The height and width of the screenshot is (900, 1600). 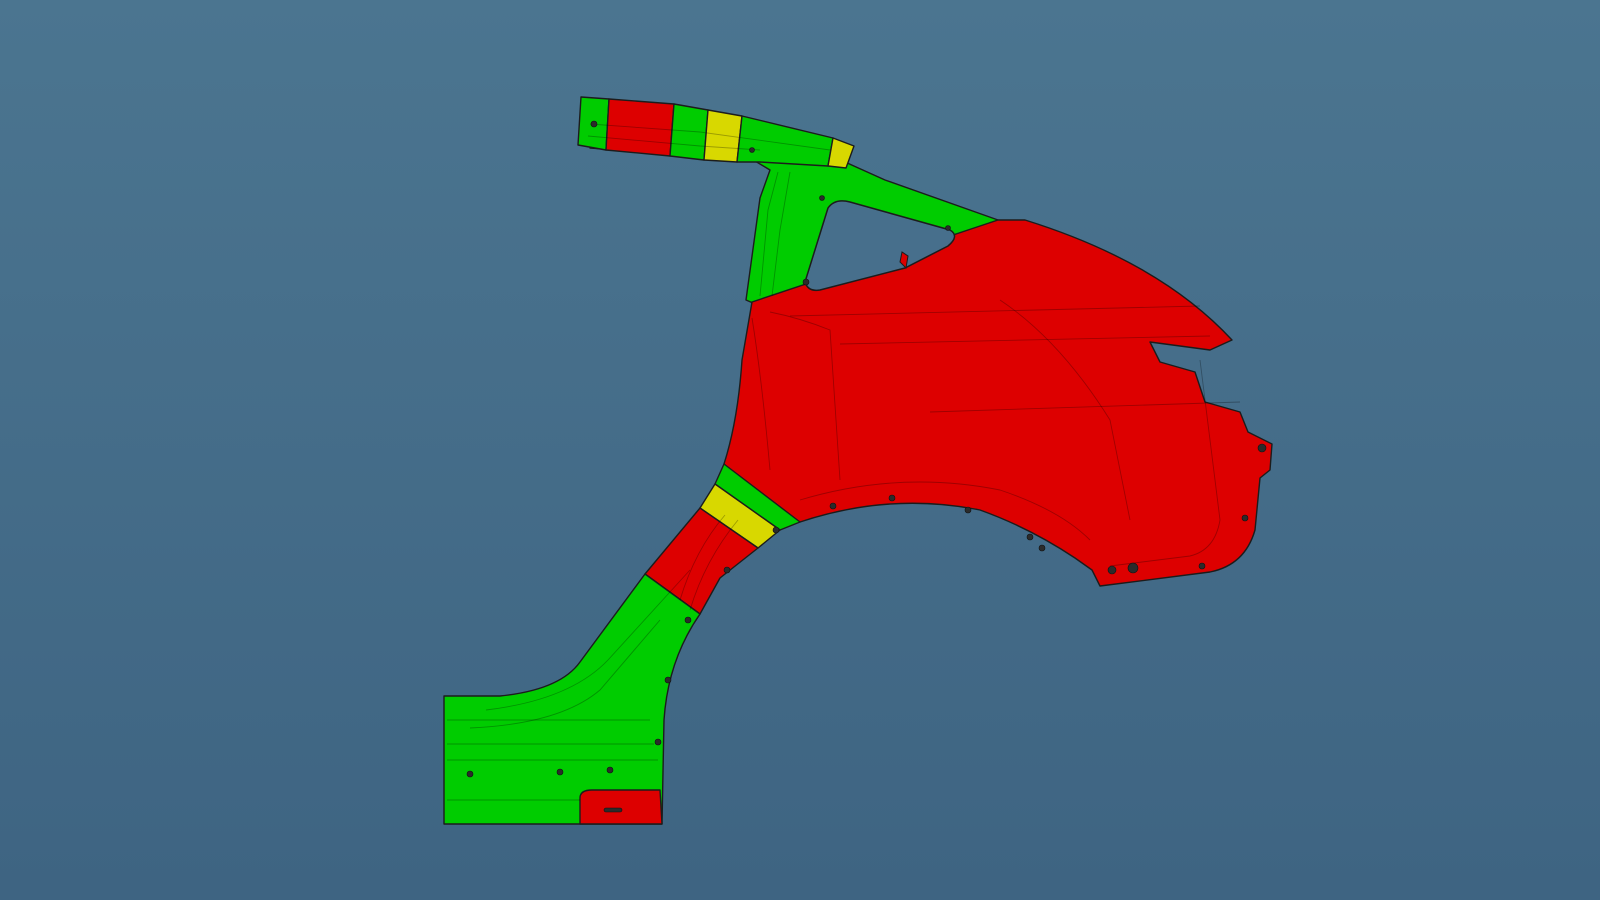 What do you see at coordinates (572, 699) in the screenshot?
I see `zone-rocker-section` at bounding box center [572, 699].